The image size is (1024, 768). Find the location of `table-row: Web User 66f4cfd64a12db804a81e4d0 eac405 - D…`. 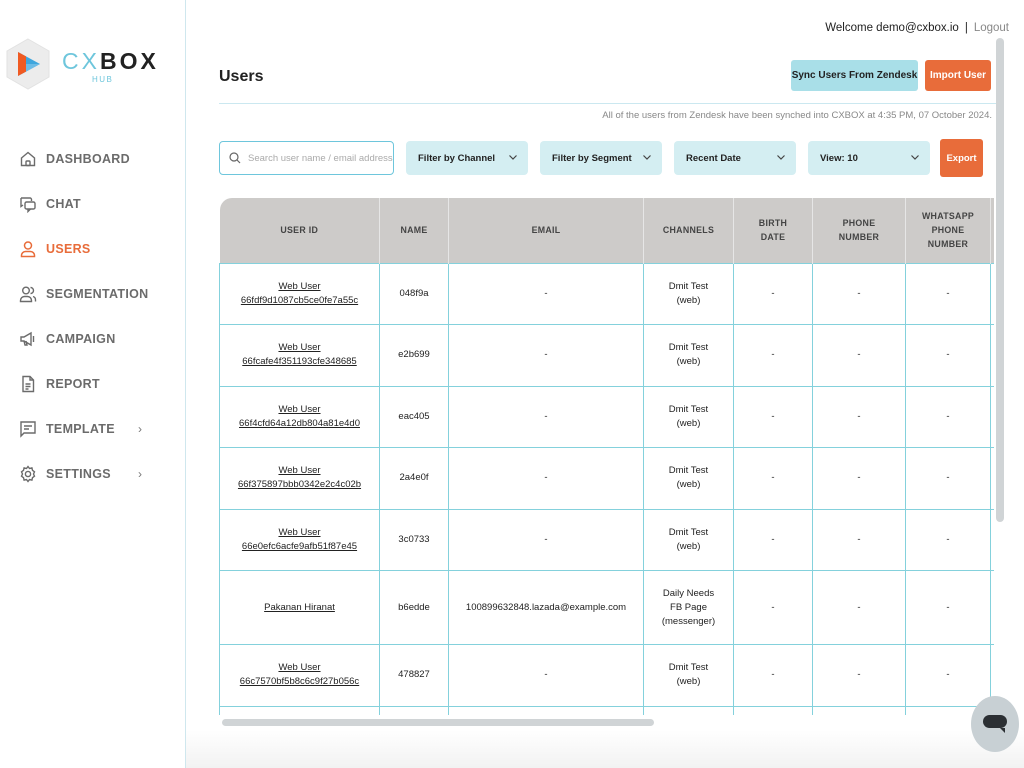

table-row: Web User 66f4cfd64a12db804a81e4d0 eac405 - D… is located at coordinates (606, 416).